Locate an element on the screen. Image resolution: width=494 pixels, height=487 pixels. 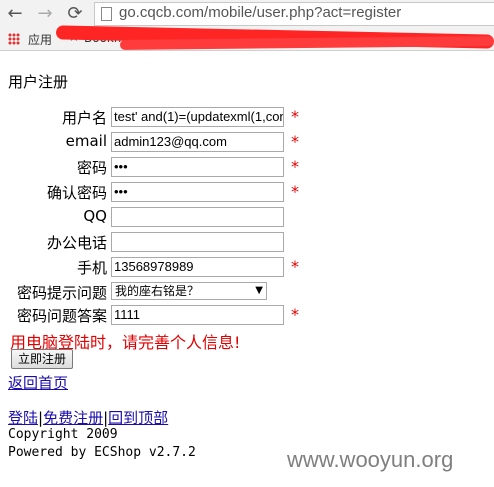
dropdown-arrow-icon: ▼ is located at coordinates (259, 290).